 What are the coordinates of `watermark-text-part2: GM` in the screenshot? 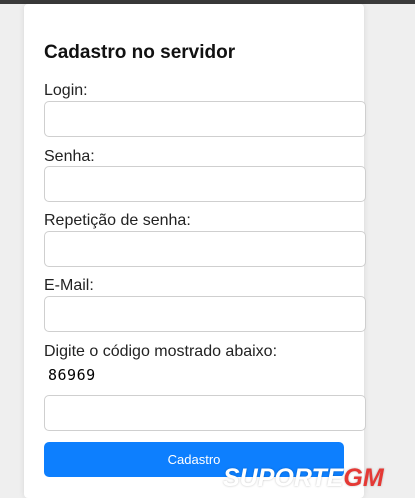 It's located at (363, 478).